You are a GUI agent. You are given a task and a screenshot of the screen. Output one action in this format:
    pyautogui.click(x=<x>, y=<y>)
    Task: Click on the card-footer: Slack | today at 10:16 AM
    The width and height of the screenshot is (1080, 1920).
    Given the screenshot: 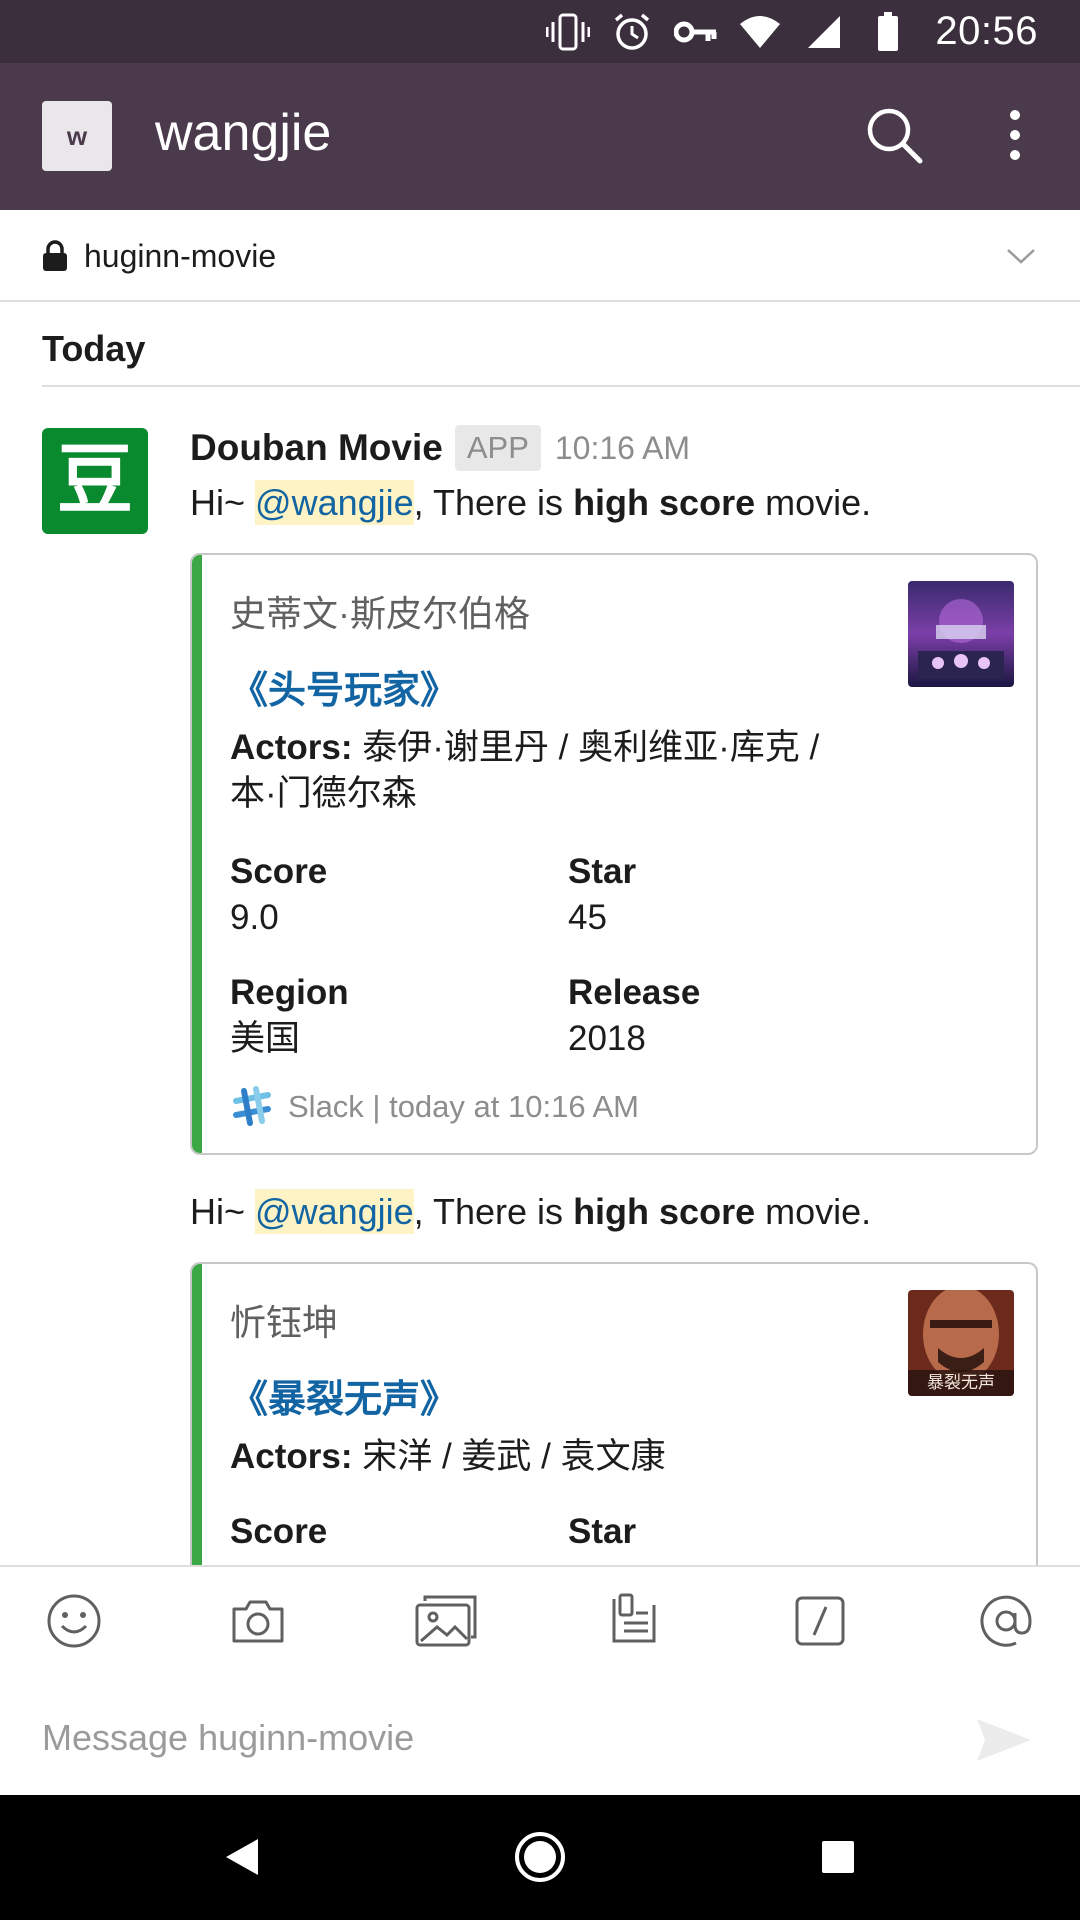 What is the action you would take?
    pyautogui.click(x=434, y=1107)
    